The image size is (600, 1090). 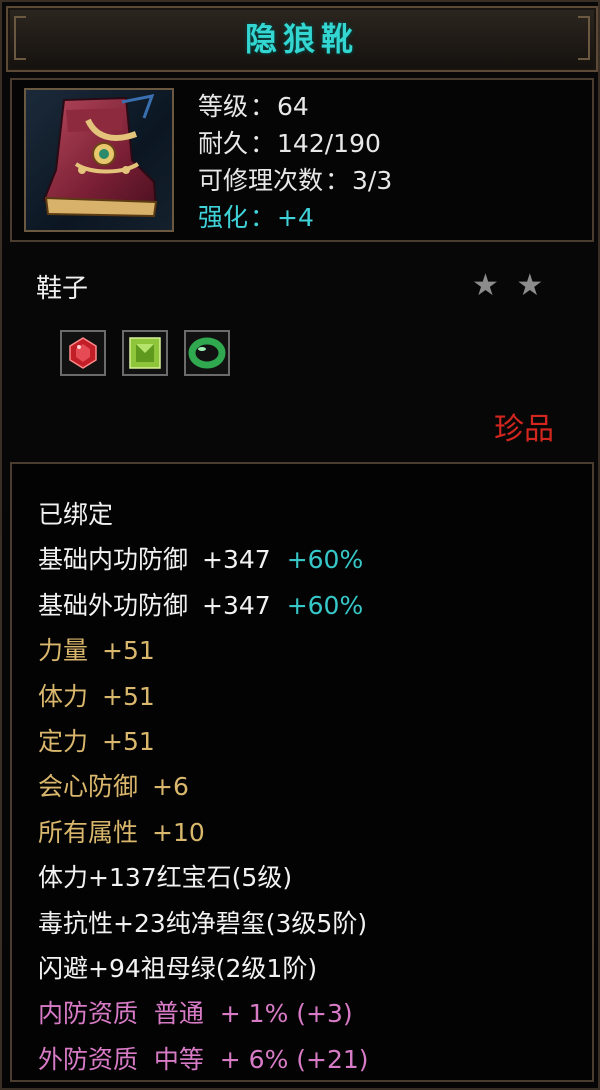 What do you see at coordinates (76, 514) in the screenshot?
I see `bound-status: 已绑定` at bounding box center [76, 514].